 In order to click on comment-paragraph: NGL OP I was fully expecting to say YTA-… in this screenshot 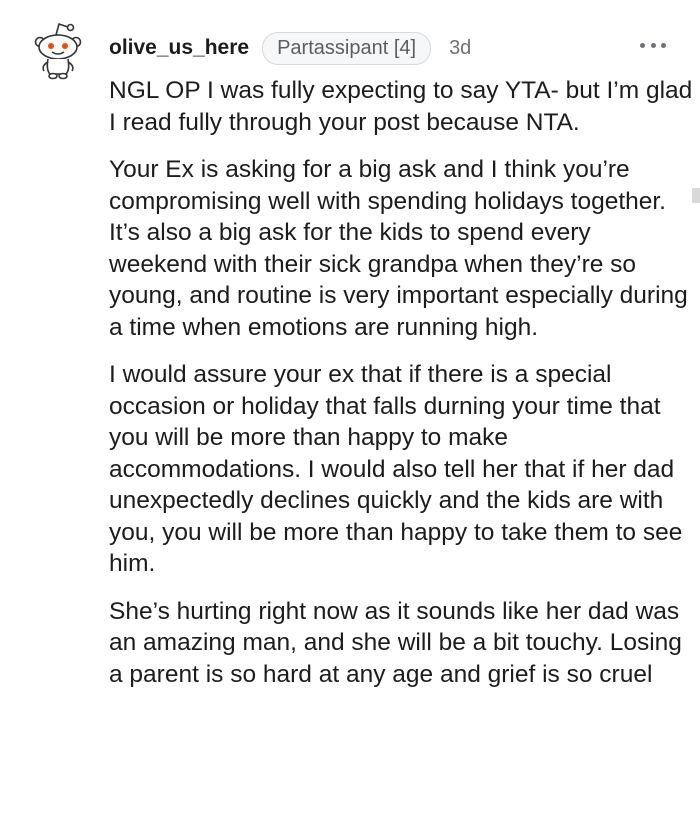, I will do `click(401, 106)`.